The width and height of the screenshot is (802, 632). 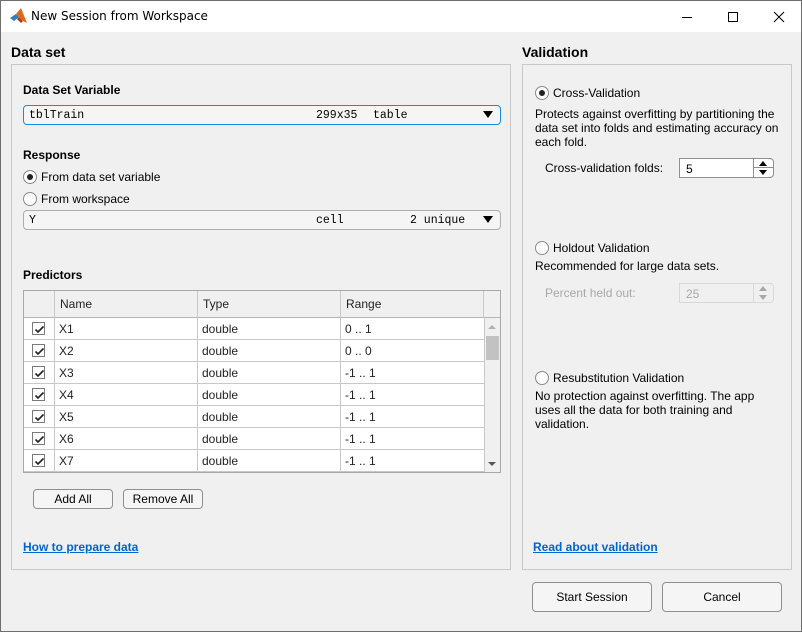 What do you see at coordinates (262, 115) in the screenshot?
I see `dataset-variable-dropdown: tblTrain 299x35 table` at bounding box center [262, 115].